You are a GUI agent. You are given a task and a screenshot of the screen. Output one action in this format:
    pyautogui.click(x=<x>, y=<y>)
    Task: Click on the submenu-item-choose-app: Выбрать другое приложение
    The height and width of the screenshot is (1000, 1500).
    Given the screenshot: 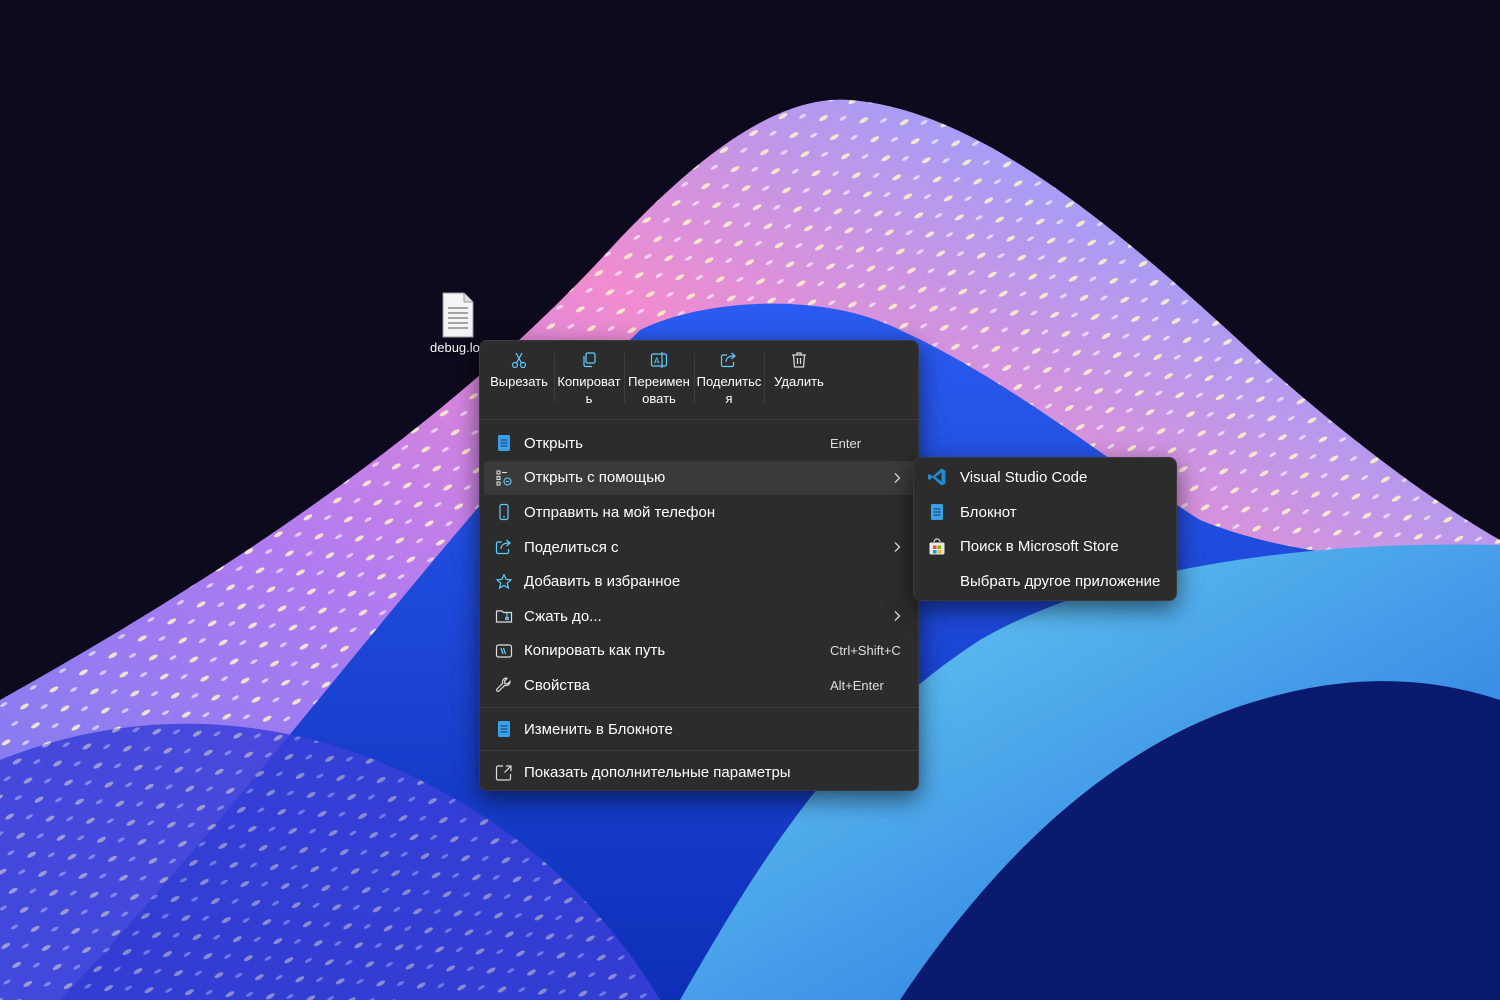 What is the action you would take?
    pyautogui.click(x=1045, y=581)
    